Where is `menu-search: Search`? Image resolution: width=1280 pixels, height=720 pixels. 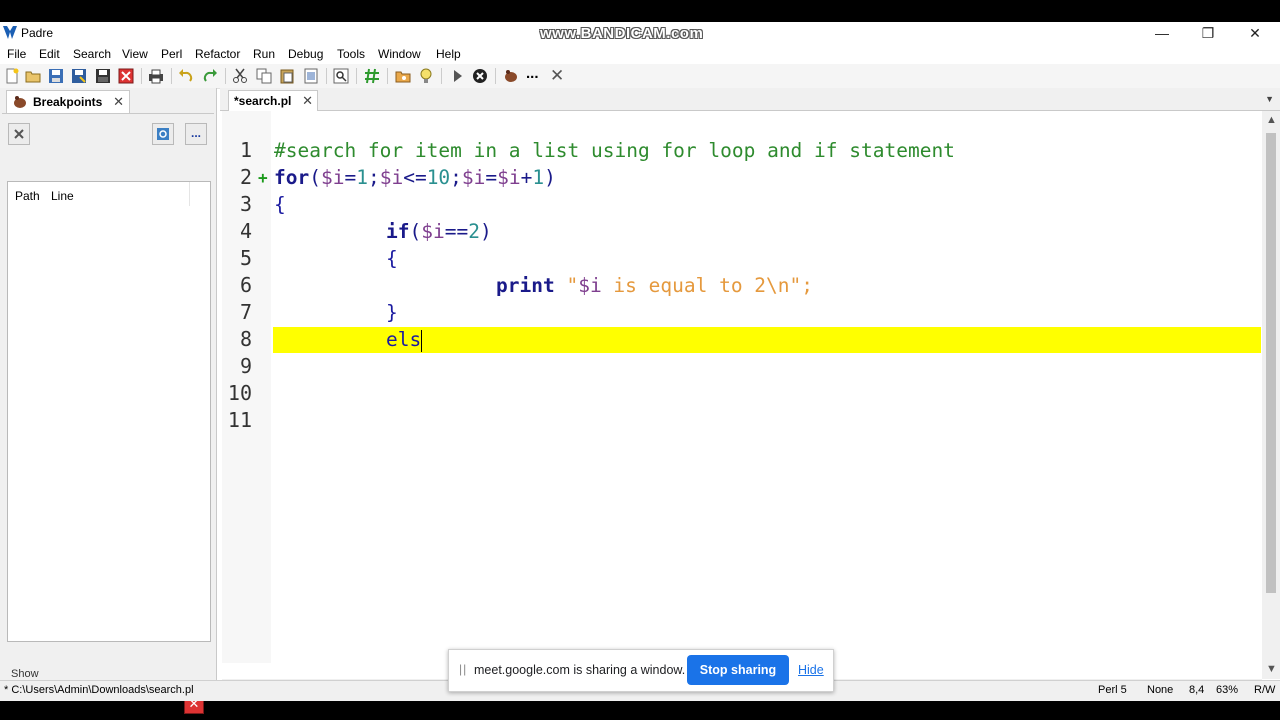
menu-search: Search is located at coordinates (92, 54).